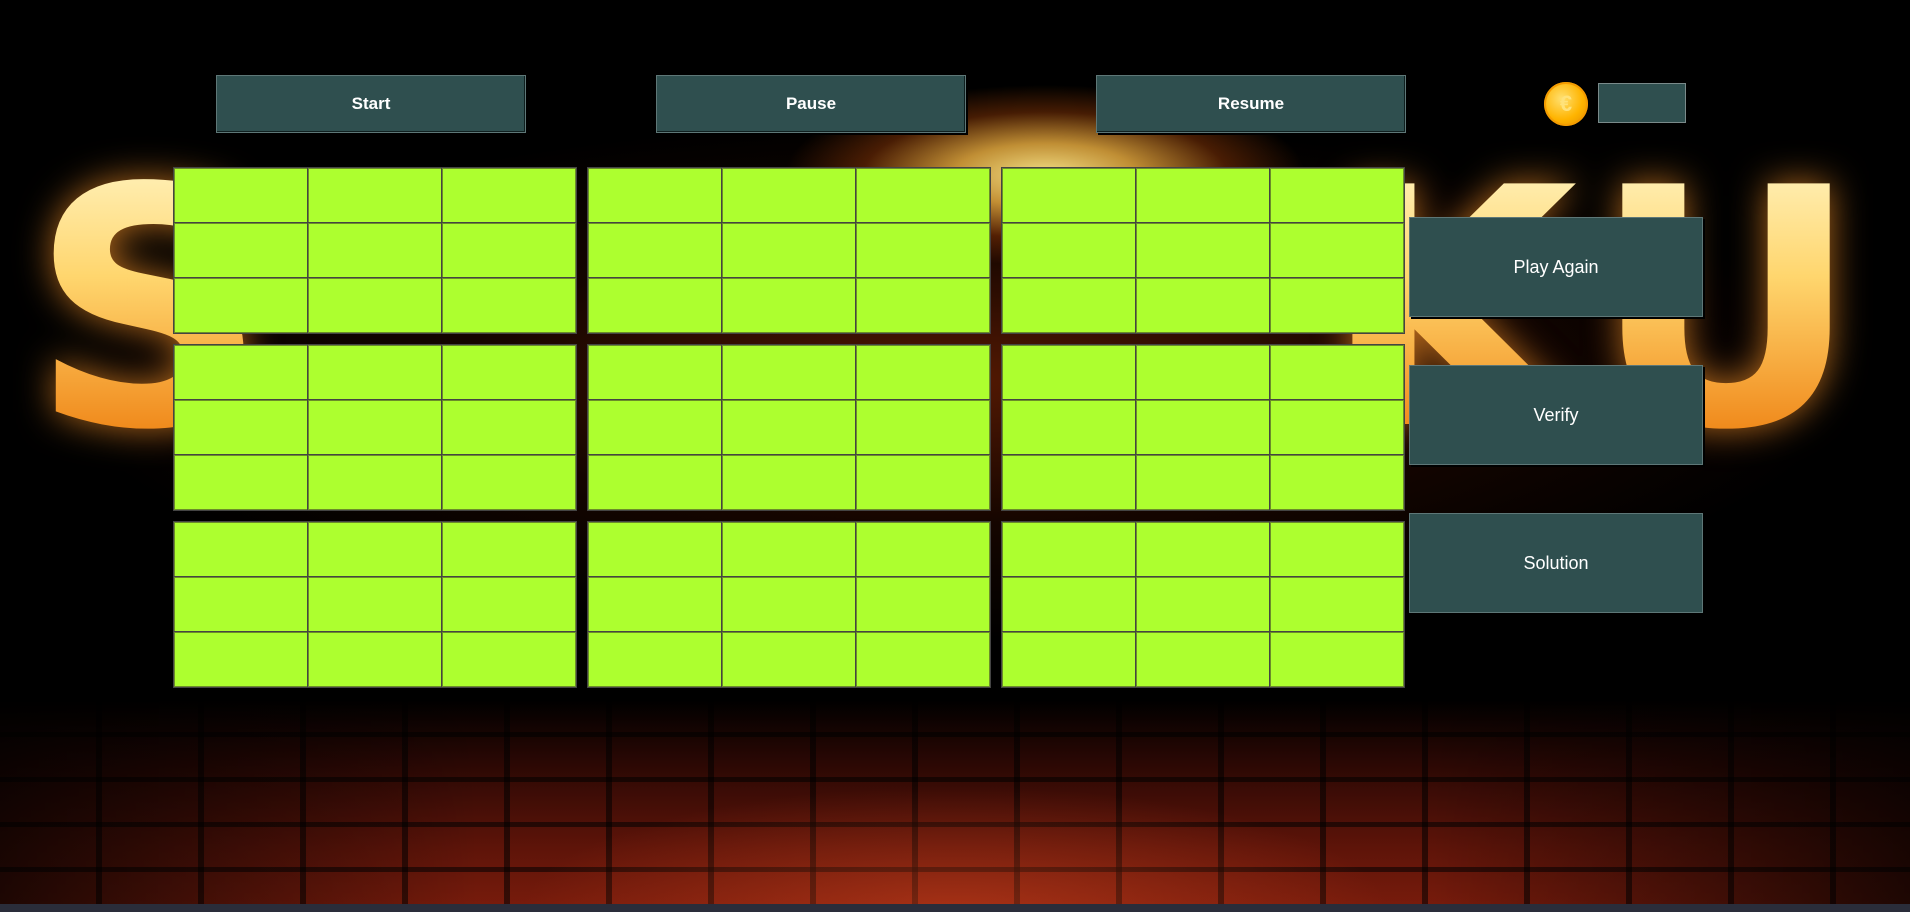  I want to click on verify-button: Verify, so click(1556, 415).